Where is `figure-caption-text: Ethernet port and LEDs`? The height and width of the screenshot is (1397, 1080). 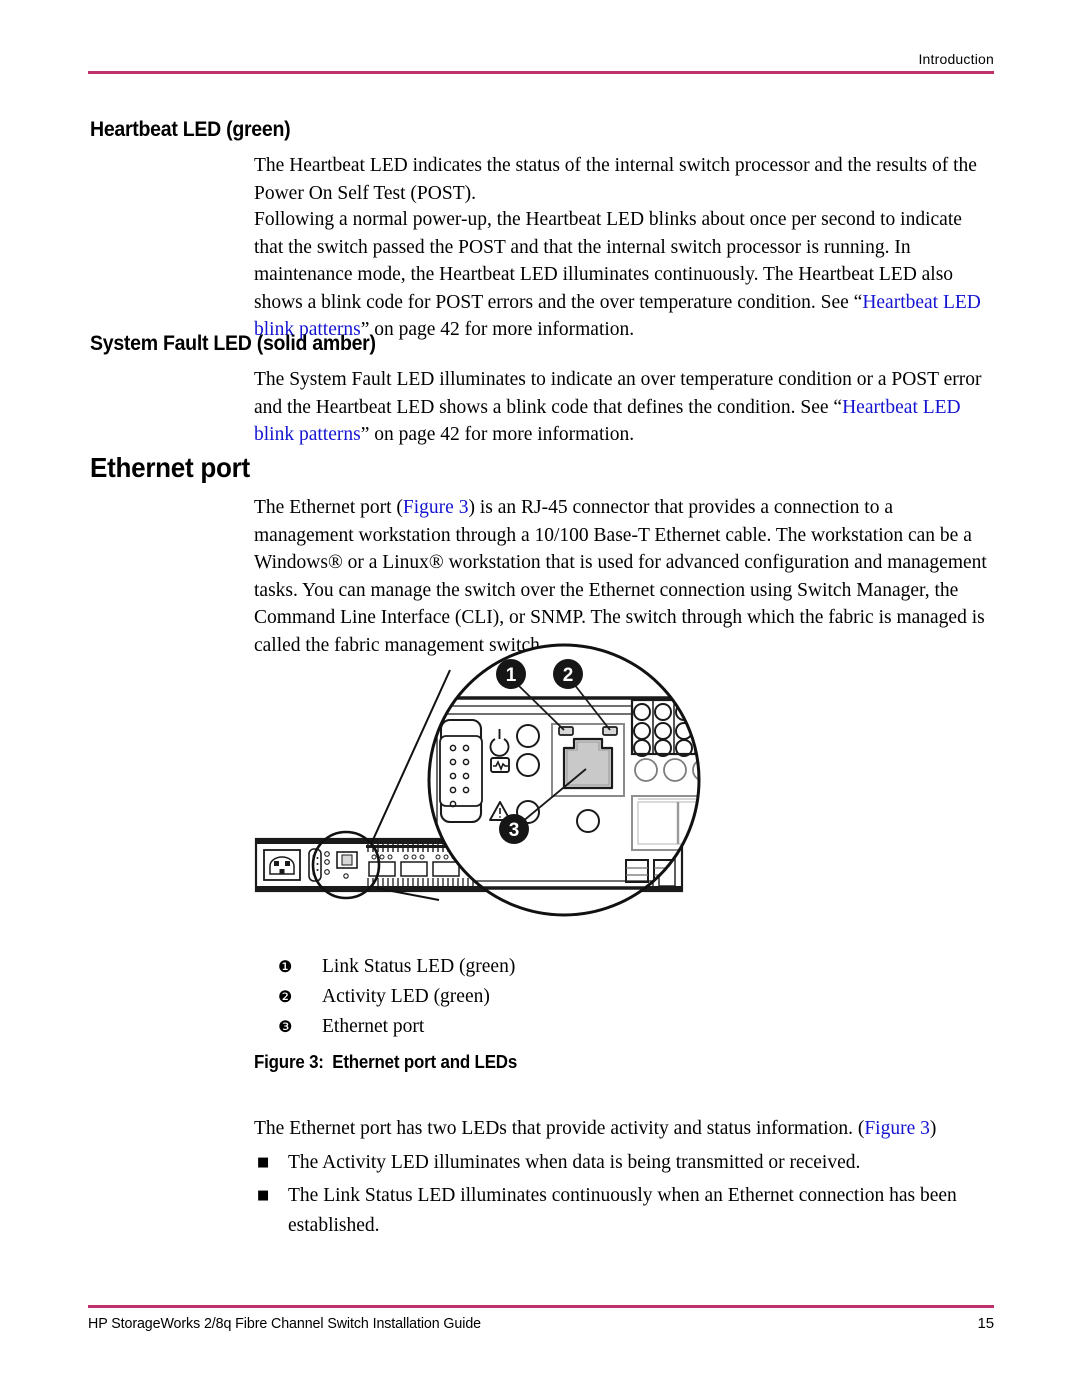 figure-caption-text: Ethernet port and LEDs is located at coordinates (425, 1062).